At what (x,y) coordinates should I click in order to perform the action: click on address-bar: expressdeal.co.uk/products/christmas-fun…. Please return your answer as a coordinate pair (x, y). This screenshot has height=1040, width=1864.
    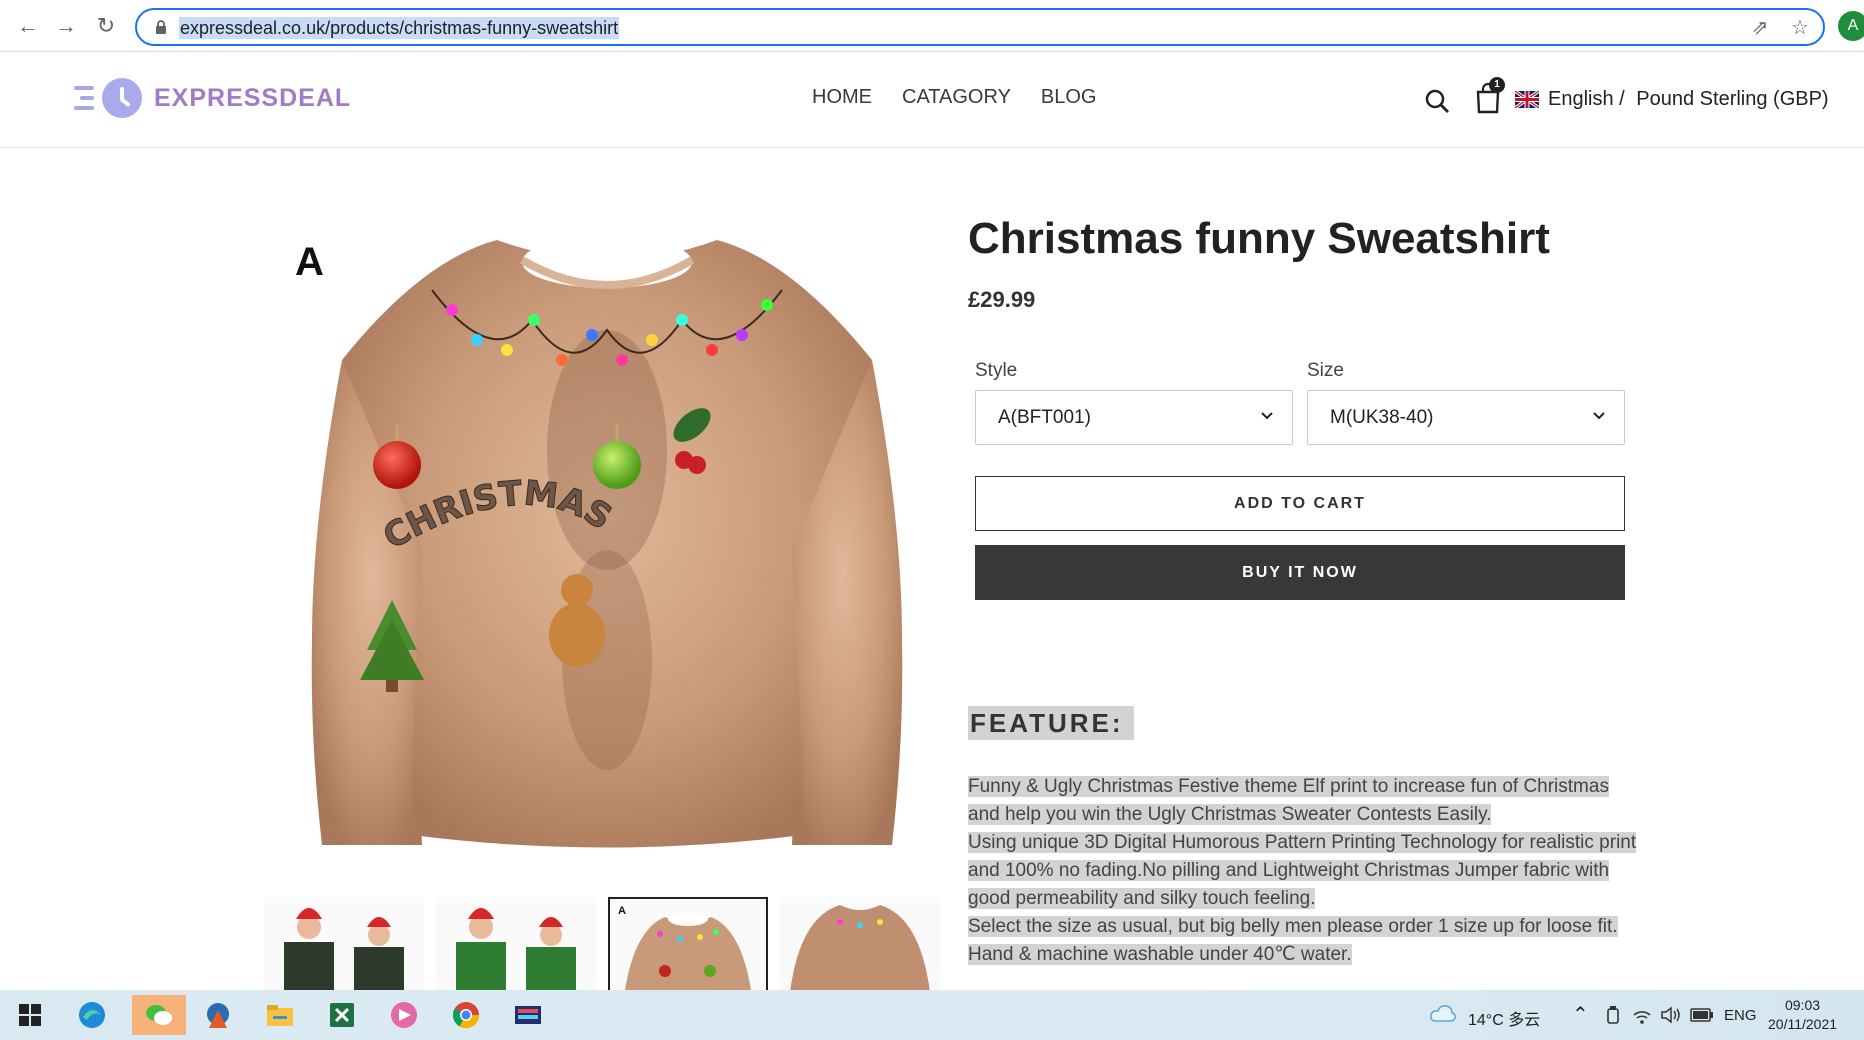
    Looking at the image, I should click on (980, 27).